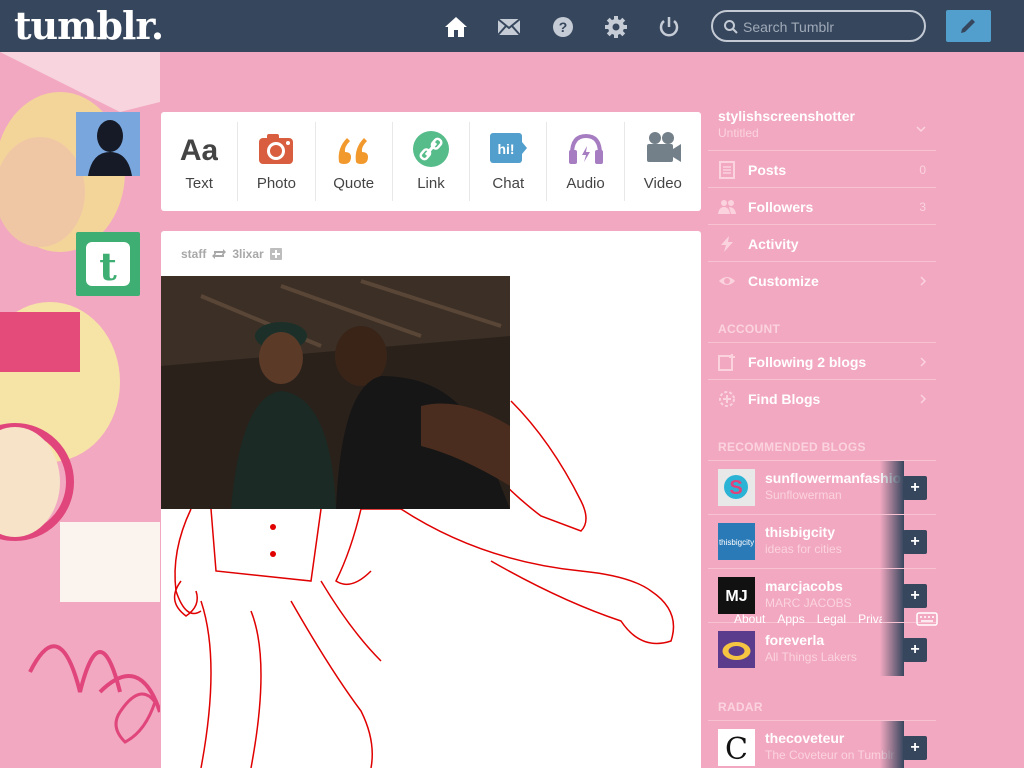 The width and height of the screenshot is (1024, 768). What do you see at coordinates (89, 25) in the screenshot?
I see `tumblr-logo: tumblr.` at bounding box center [89, 25].